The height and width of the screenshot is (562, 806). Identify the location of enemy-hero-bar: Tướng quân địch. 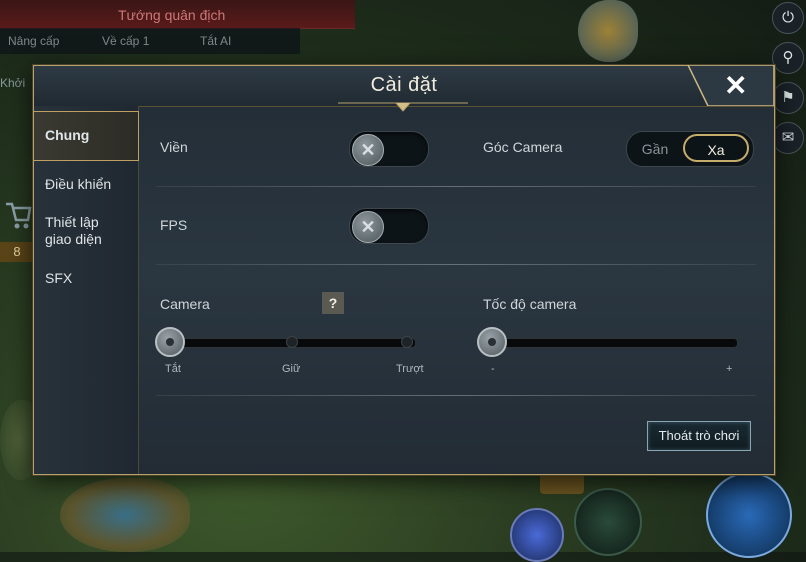
(177, 14).